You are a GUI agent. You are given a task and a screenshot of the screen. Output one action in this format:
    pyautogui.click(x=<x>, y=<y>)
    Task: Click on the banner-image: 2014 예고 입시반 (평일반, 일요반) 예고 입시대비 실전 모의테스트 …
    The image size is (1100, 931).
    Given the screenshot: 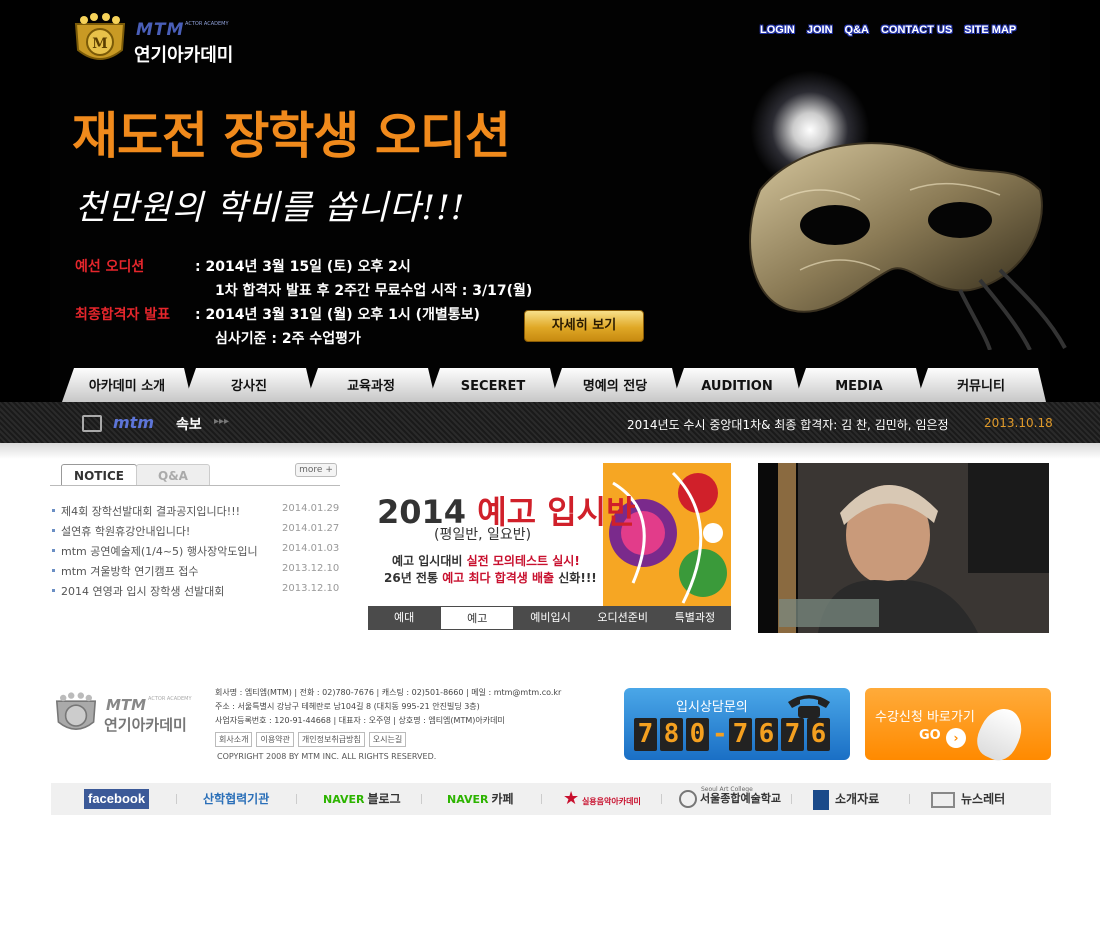 What is the action you would take?
    pyautogui.click(x=549, y=534)
    